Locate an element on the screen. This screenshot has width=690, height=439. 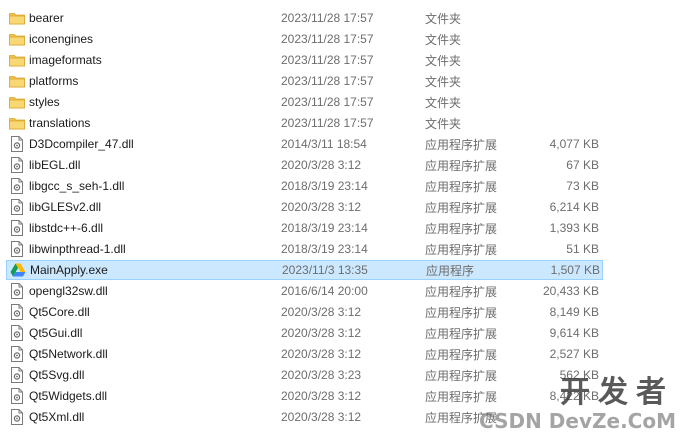
file-row: translations 2023/11/28 17:57 文件夹 is located at coordinates (304, 123).